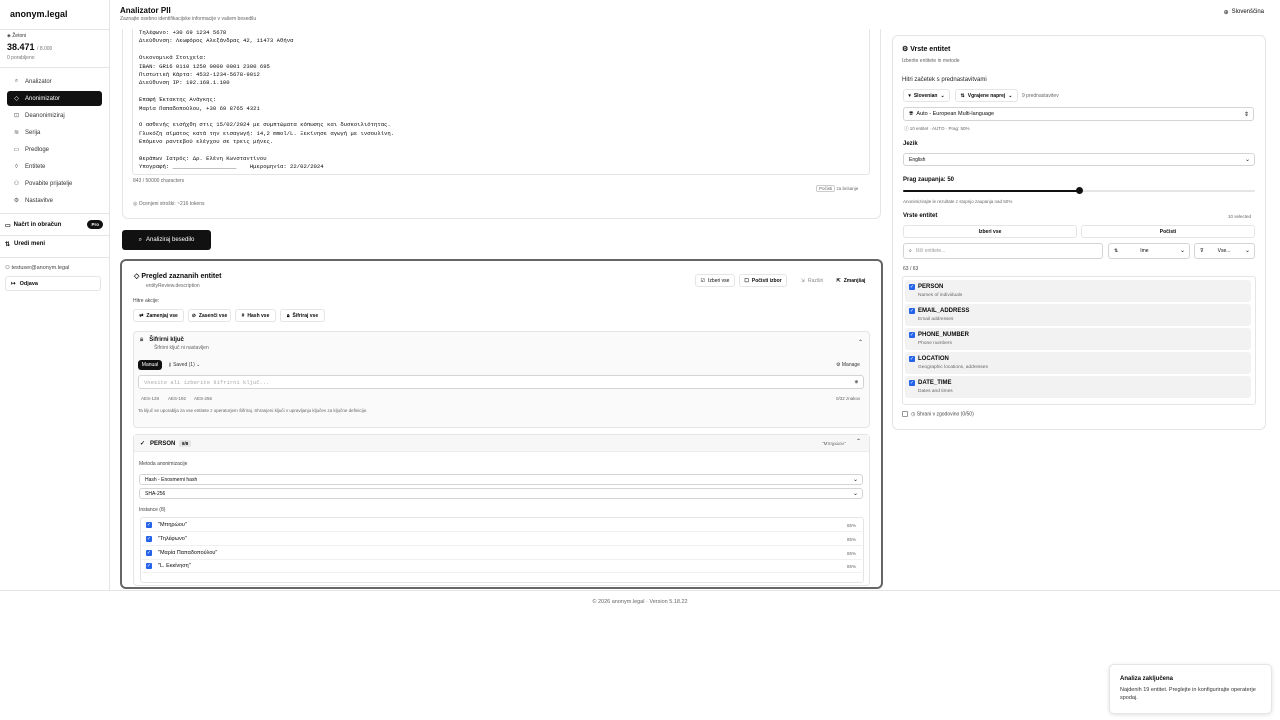 The width and height of the screenshot is (1280, 720). I want to click on plan-billing-link: ▭ Načrt in obračun Pro, so click(54, 225).